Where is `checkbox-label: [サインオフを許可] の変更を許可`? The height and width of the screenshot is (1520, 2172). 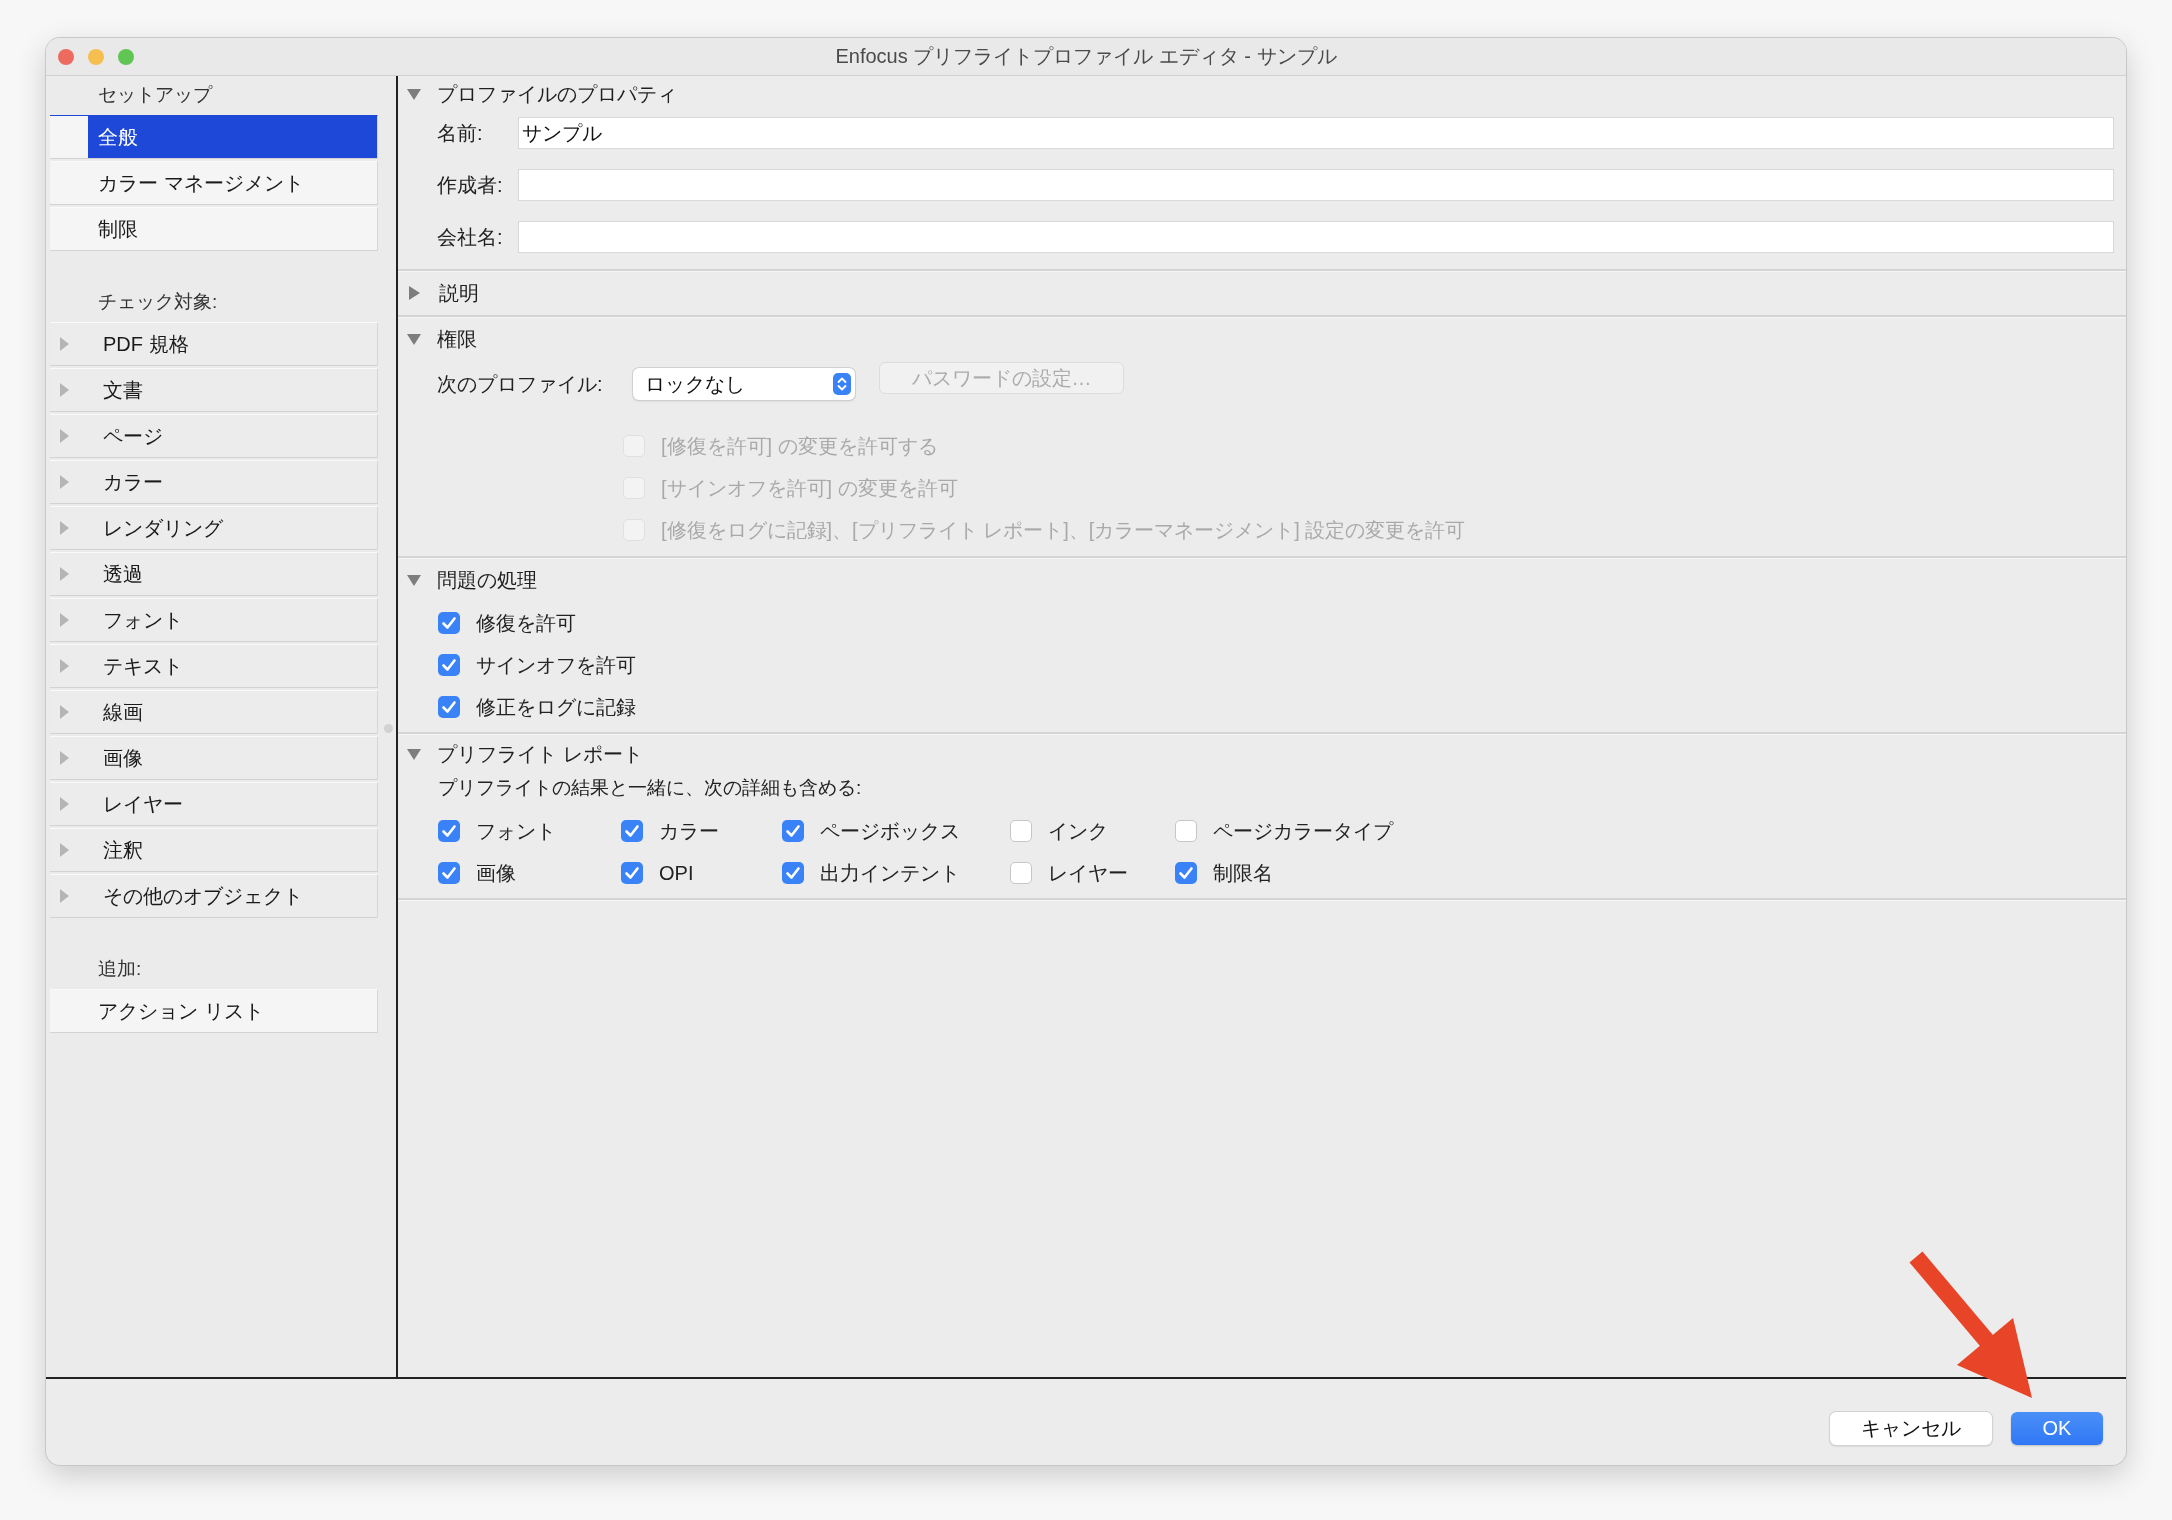 checkbox-label: [サインオフを許可] の変更を許可 is located at coordinates (809, 488).